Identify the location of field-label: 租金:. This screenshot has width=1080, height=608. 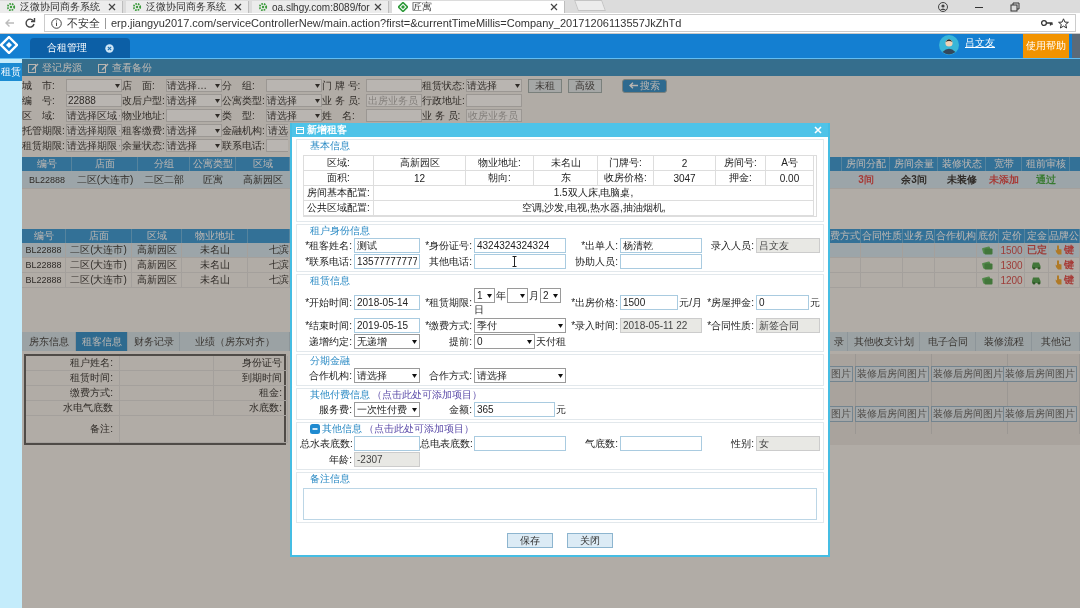
(251, 393).